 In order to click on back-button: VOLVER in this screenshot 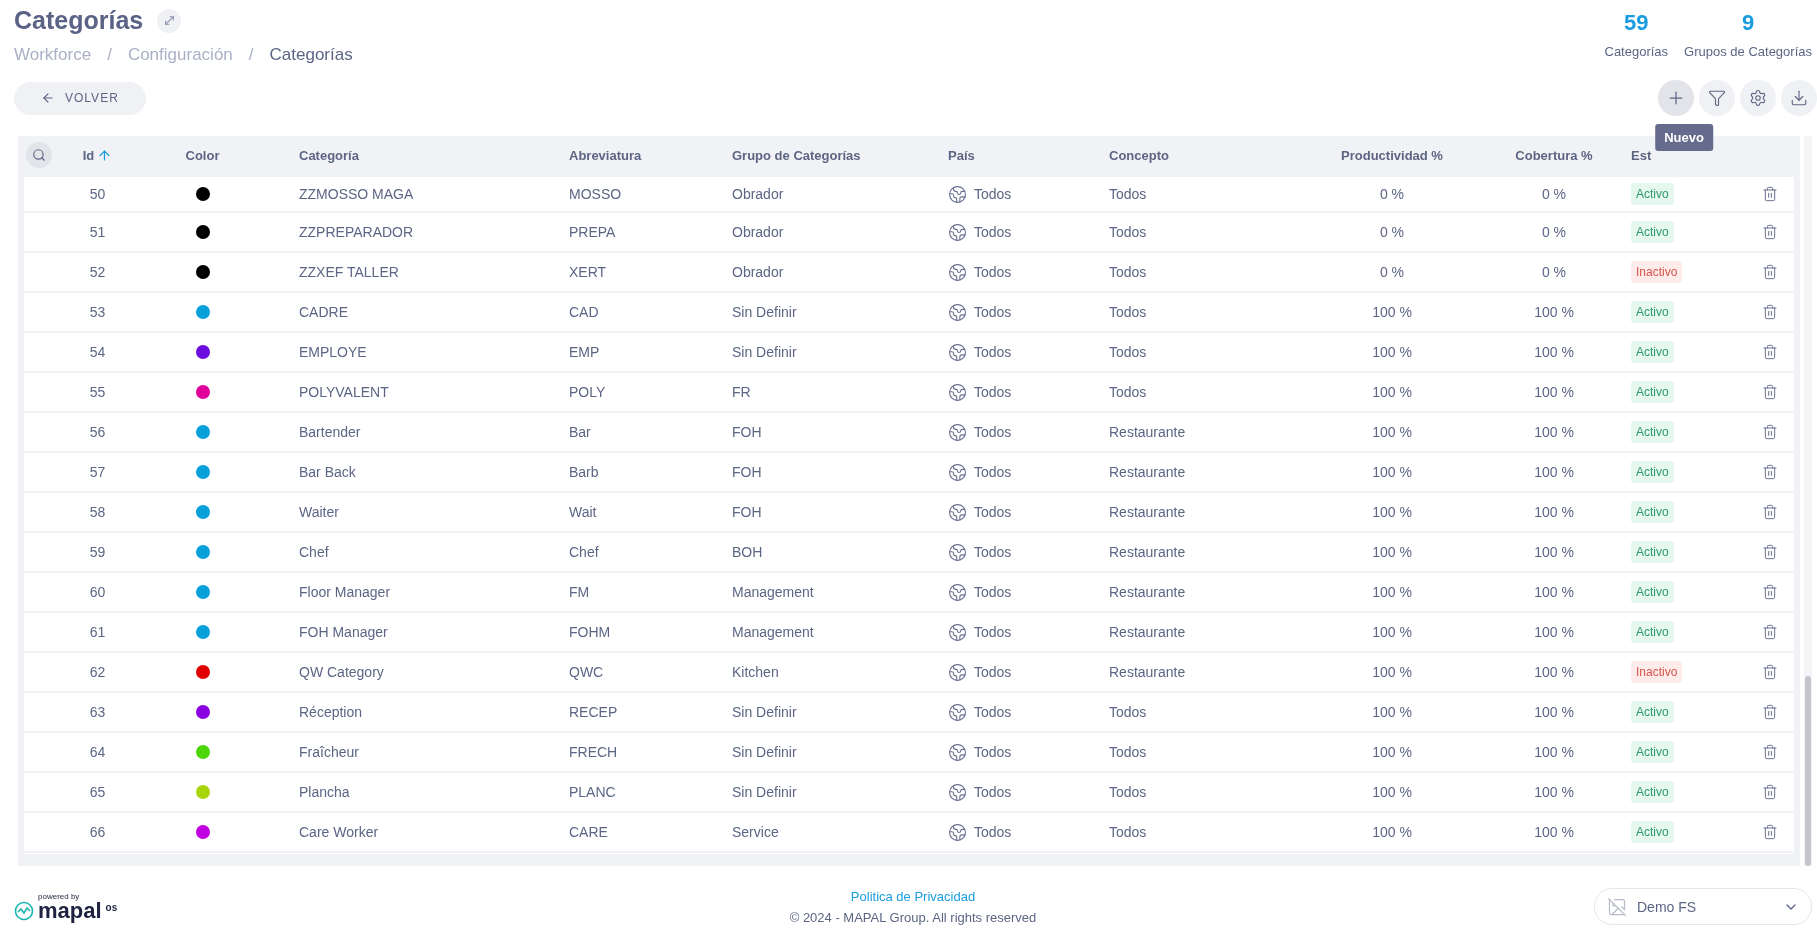, I will do `click(80, 98)`.